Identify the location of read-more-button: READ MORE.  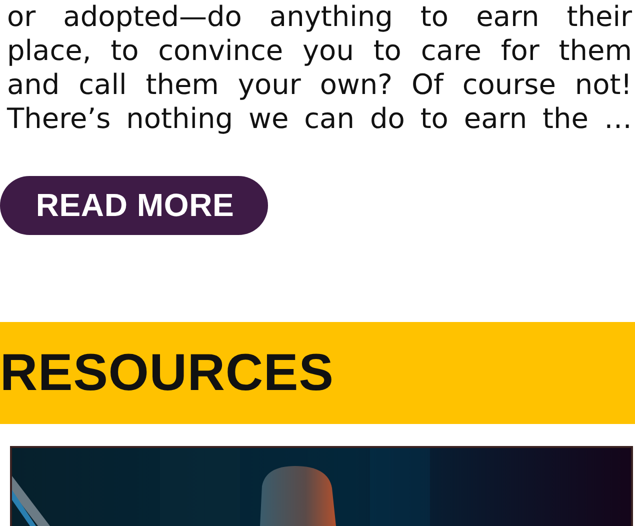
(134, 206).